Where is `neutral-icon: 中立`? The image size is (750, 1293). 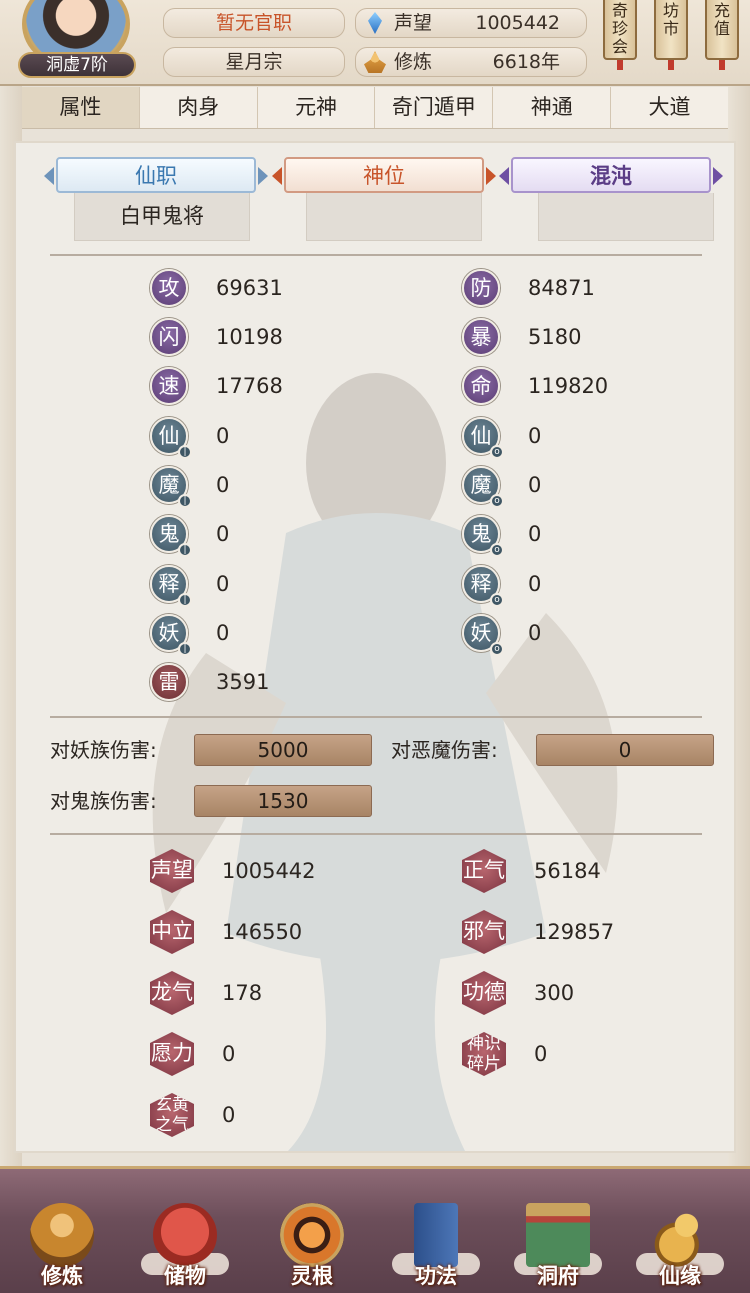 neutral-icon: 中立 is located at coordinates (172, 932).